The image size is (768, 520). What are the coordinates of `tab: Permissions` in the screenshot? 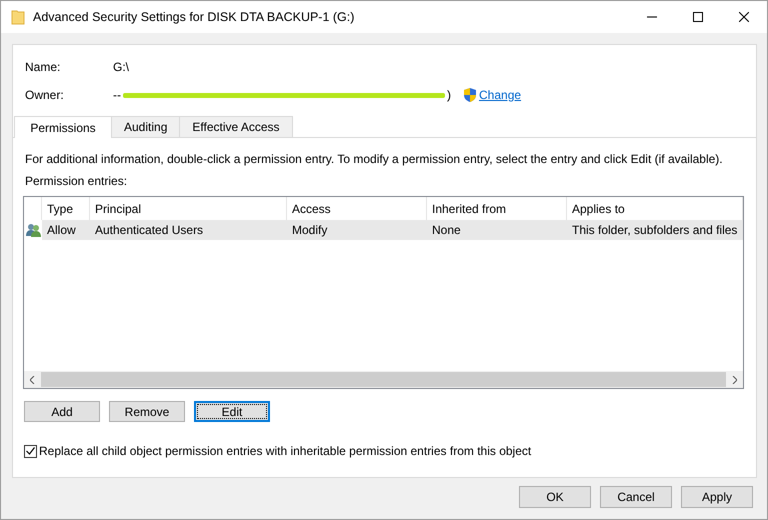 It's located at (63, 127).